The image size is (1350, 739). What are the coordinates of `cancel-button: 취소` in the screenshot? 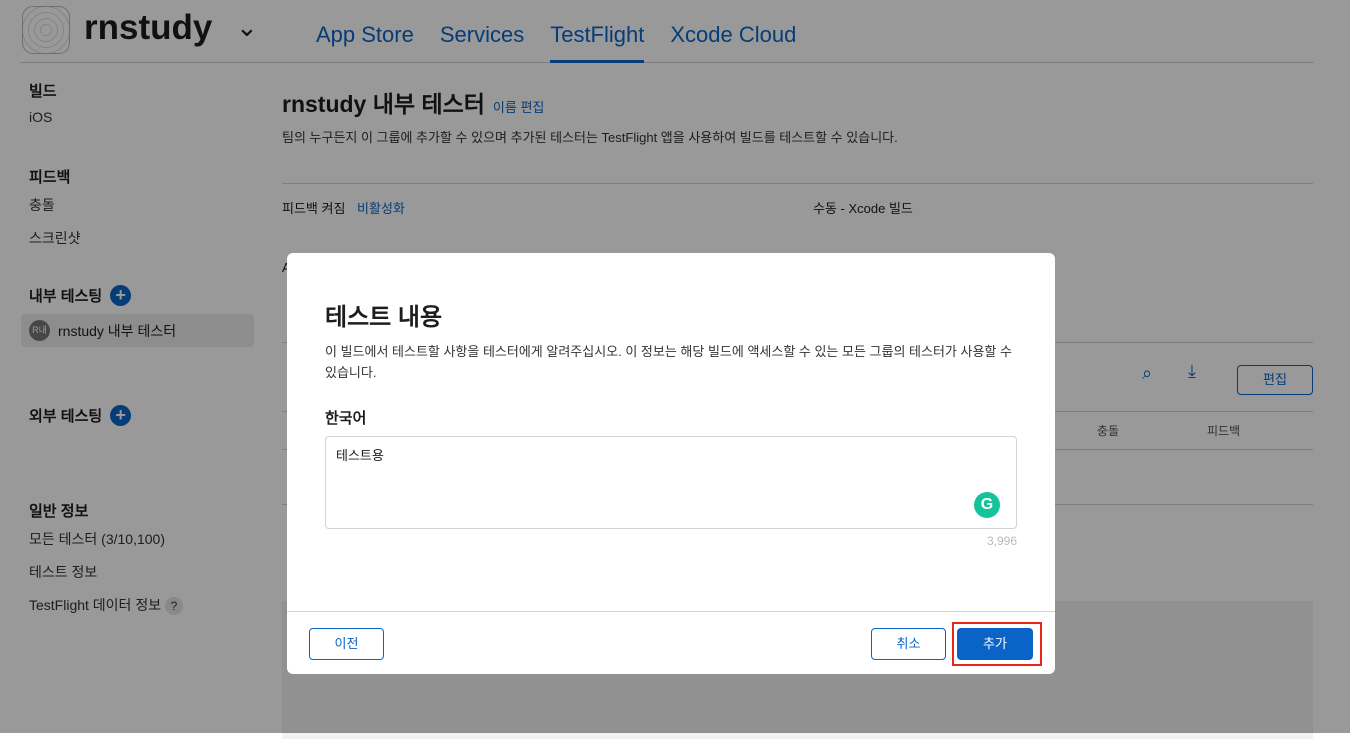 It's located at (908, 644).